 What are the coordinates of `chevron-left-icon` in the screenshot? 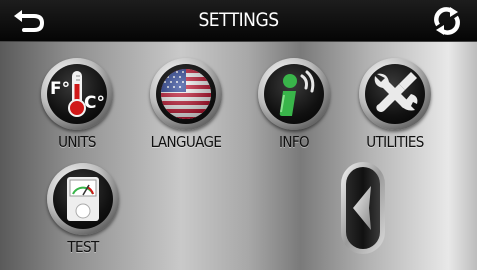 It's located at (363, 208).